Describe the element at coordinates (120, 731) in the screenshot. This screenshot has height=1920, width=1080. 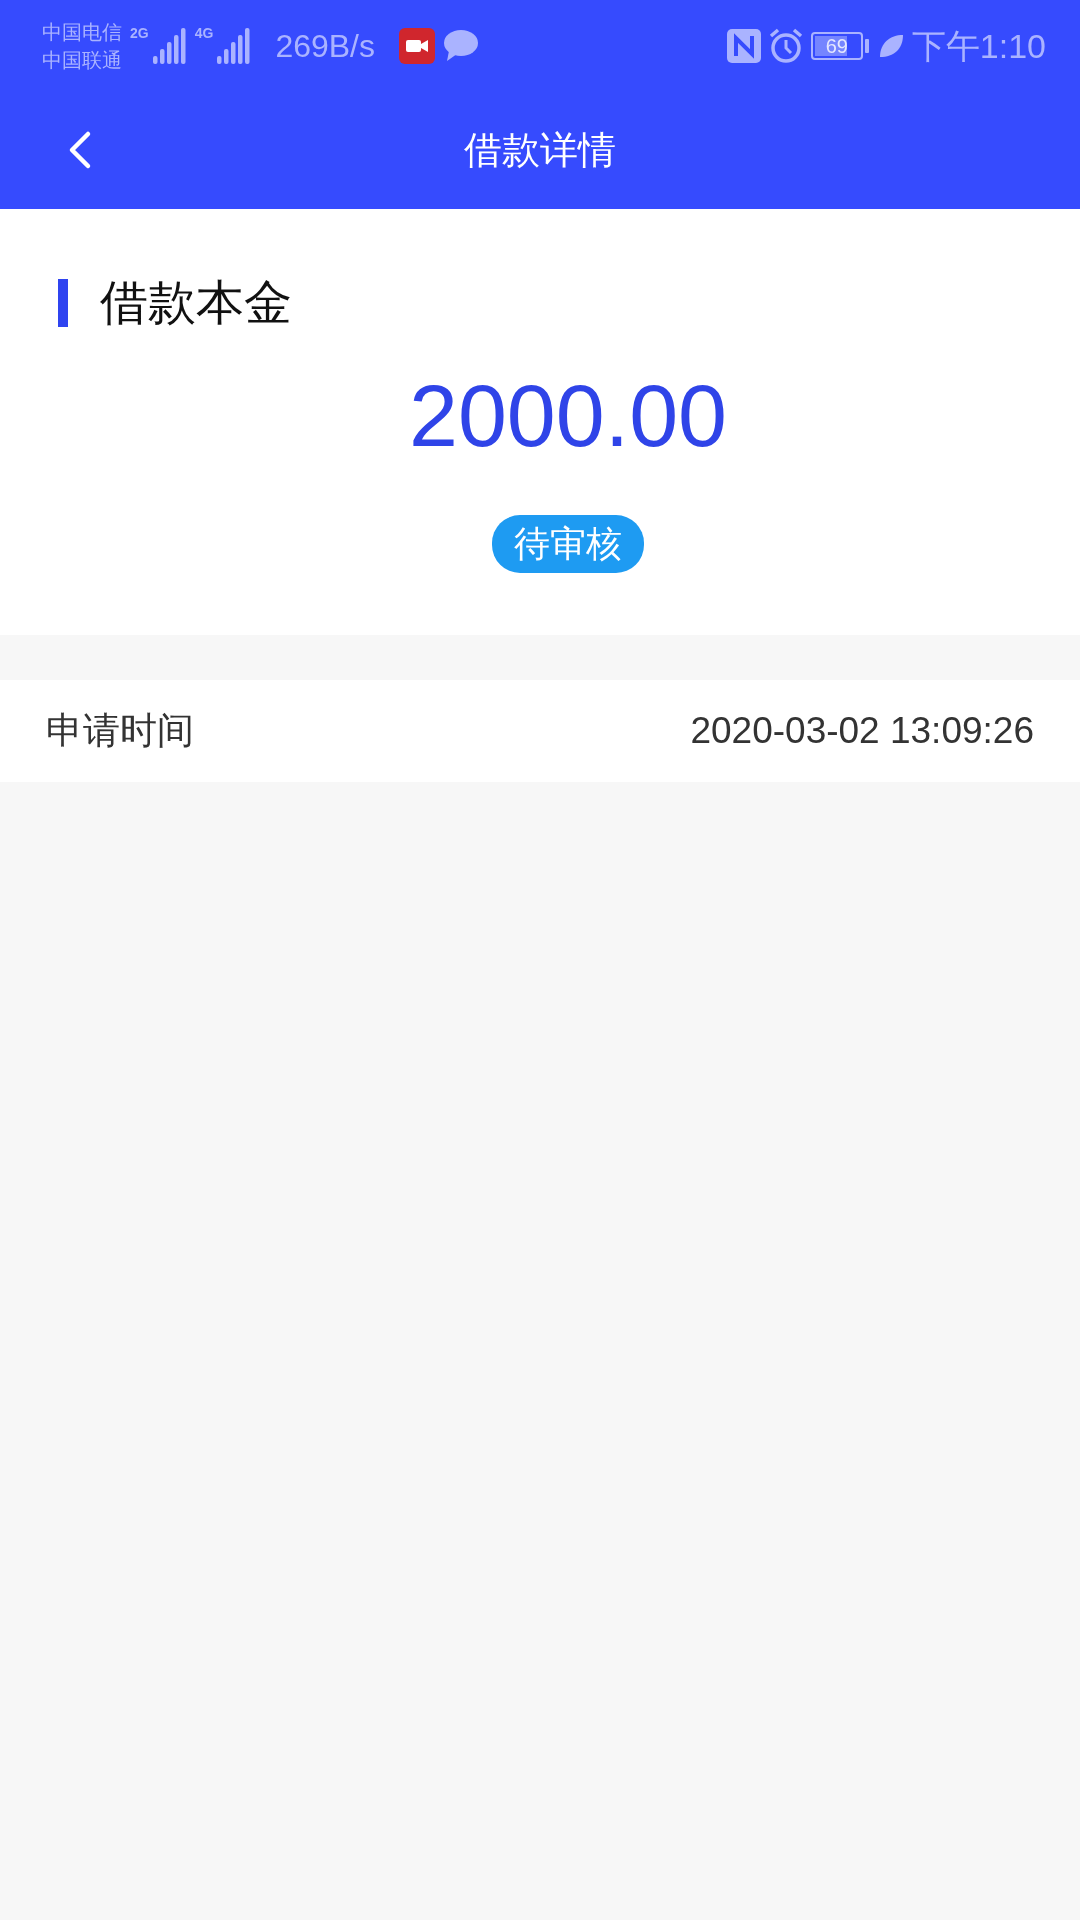
I see `detail-label: 申请时间` at that location.